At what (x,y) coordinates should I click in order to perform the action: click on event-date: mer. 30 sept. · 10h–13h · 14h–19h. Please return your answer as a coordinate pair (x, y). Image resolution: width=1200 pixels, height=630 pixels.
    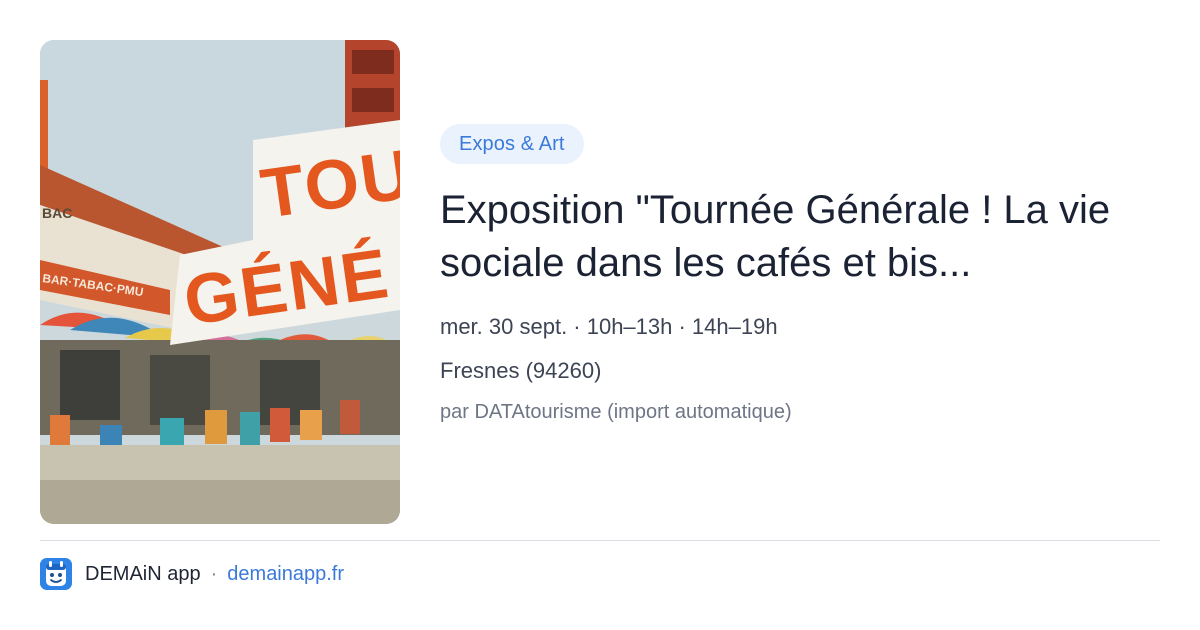
    Looking at the image, I should click on (609, 326).